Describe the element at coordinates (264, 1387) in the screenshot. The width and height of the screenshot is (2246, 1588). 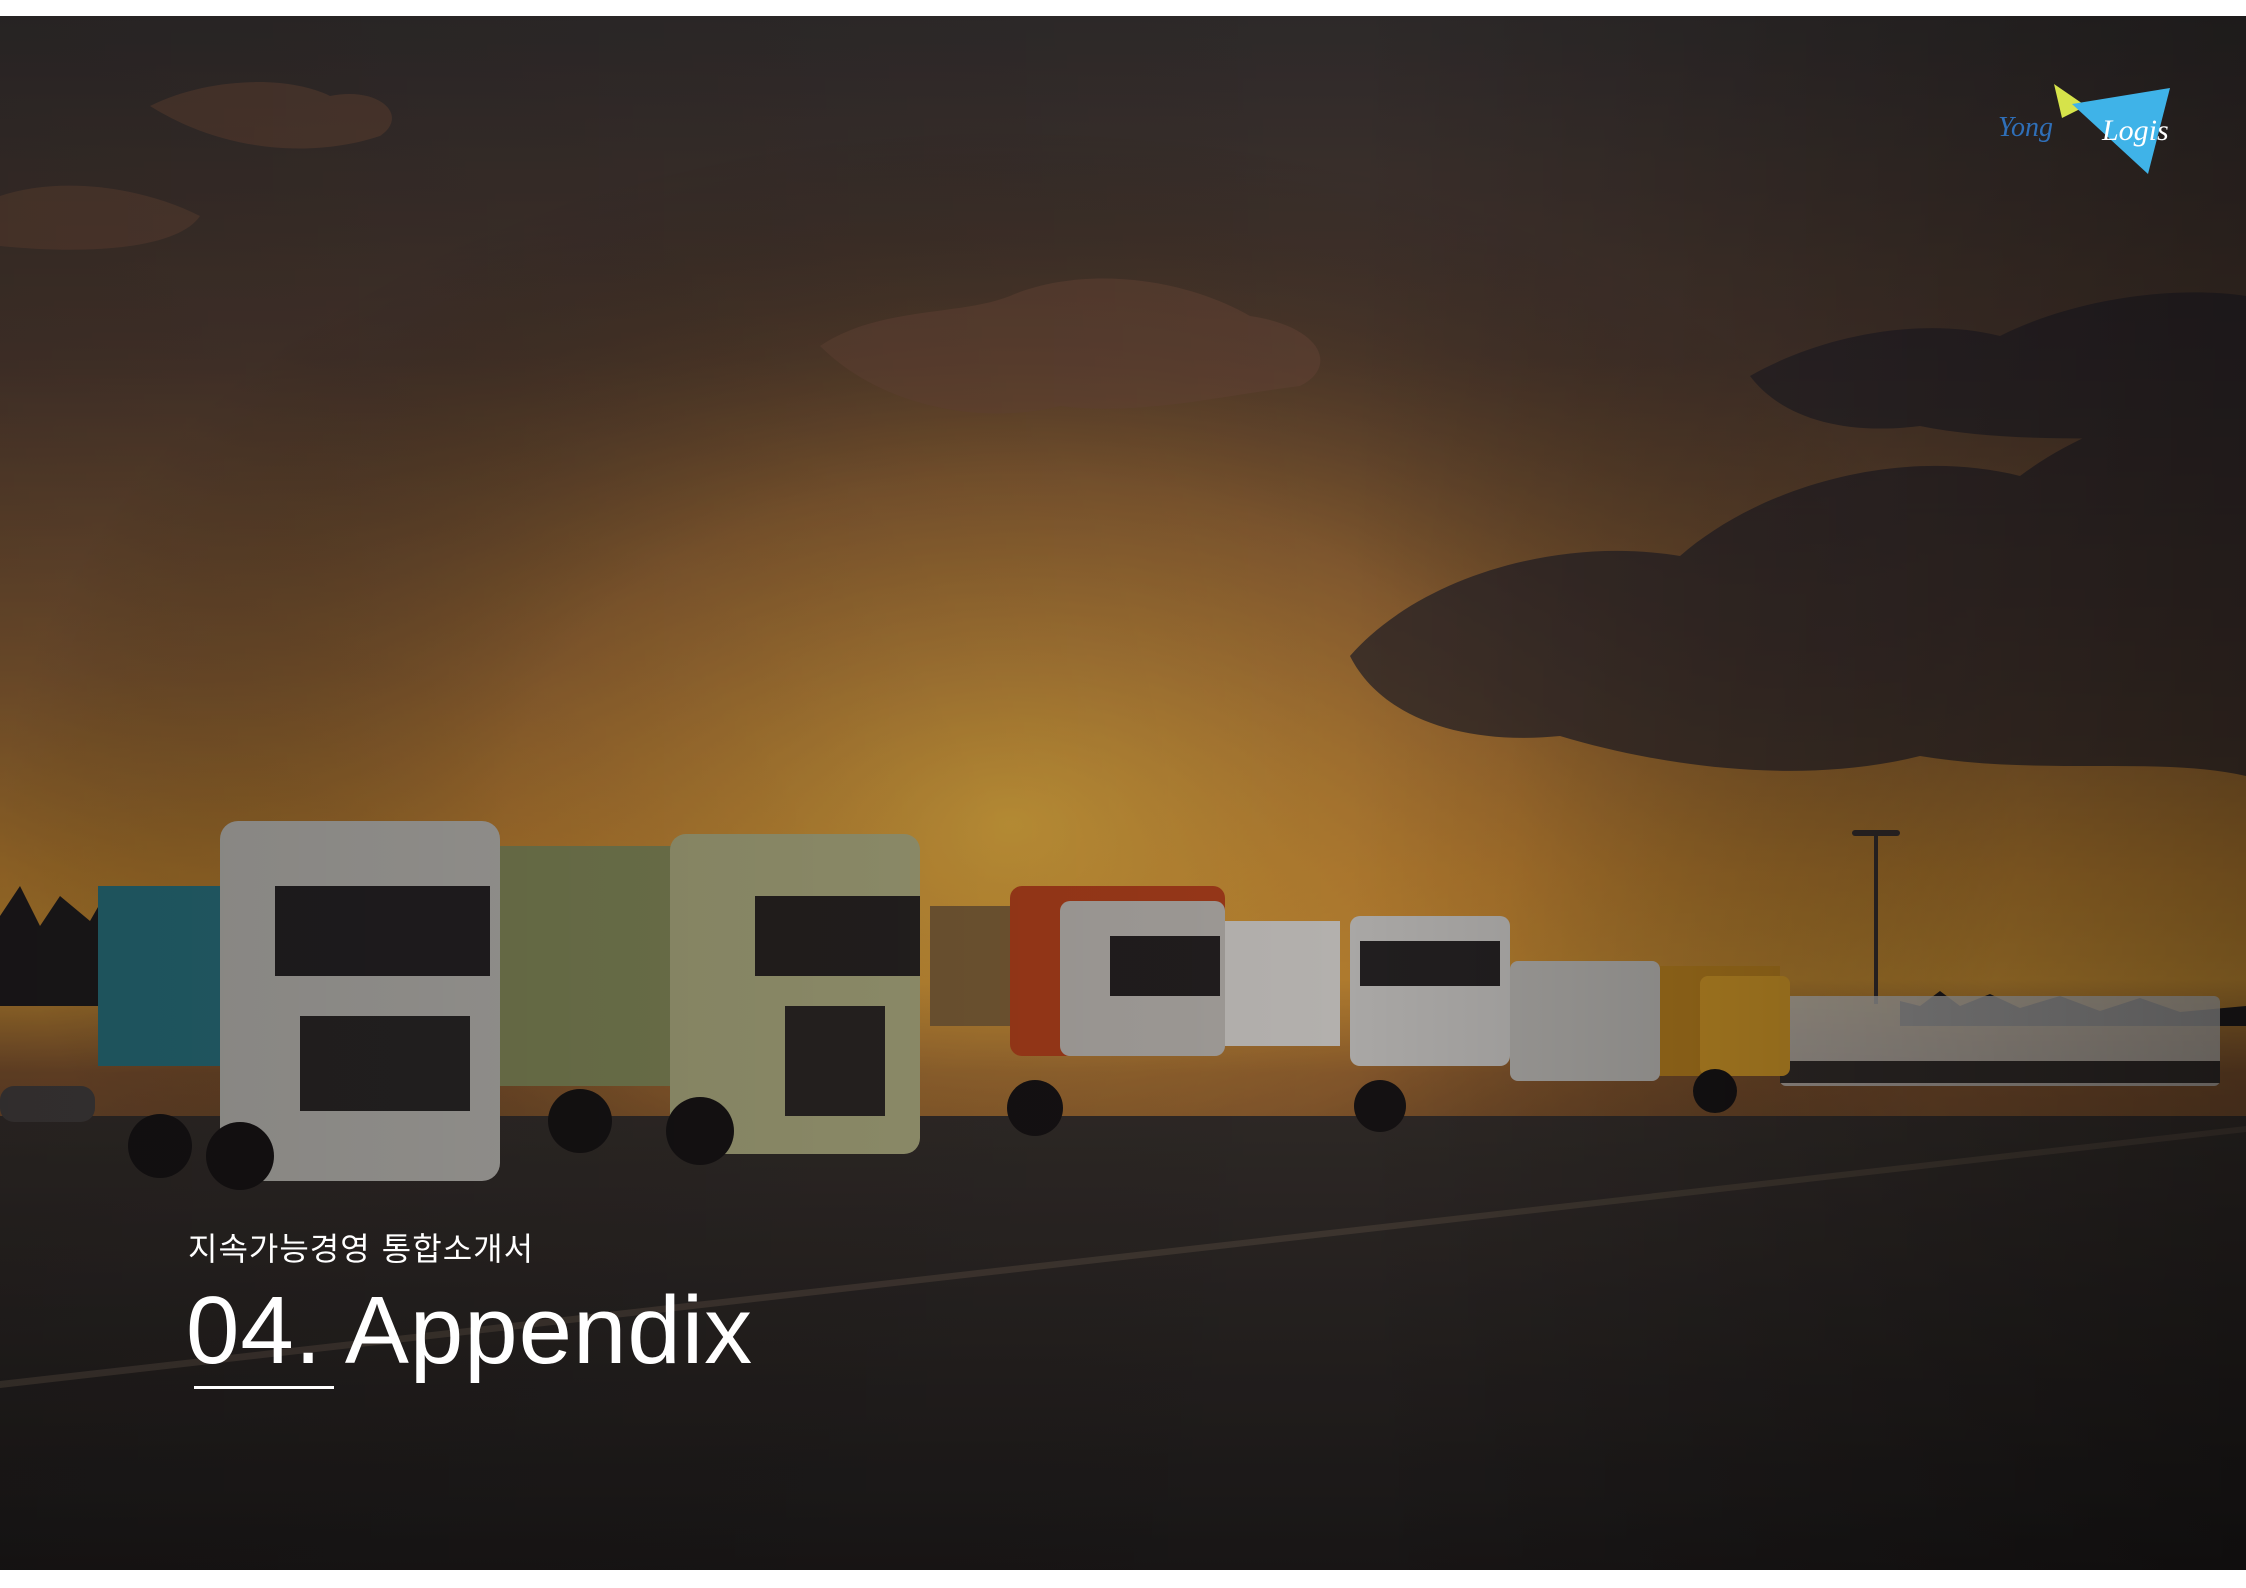
I see `title-underline` at that location.